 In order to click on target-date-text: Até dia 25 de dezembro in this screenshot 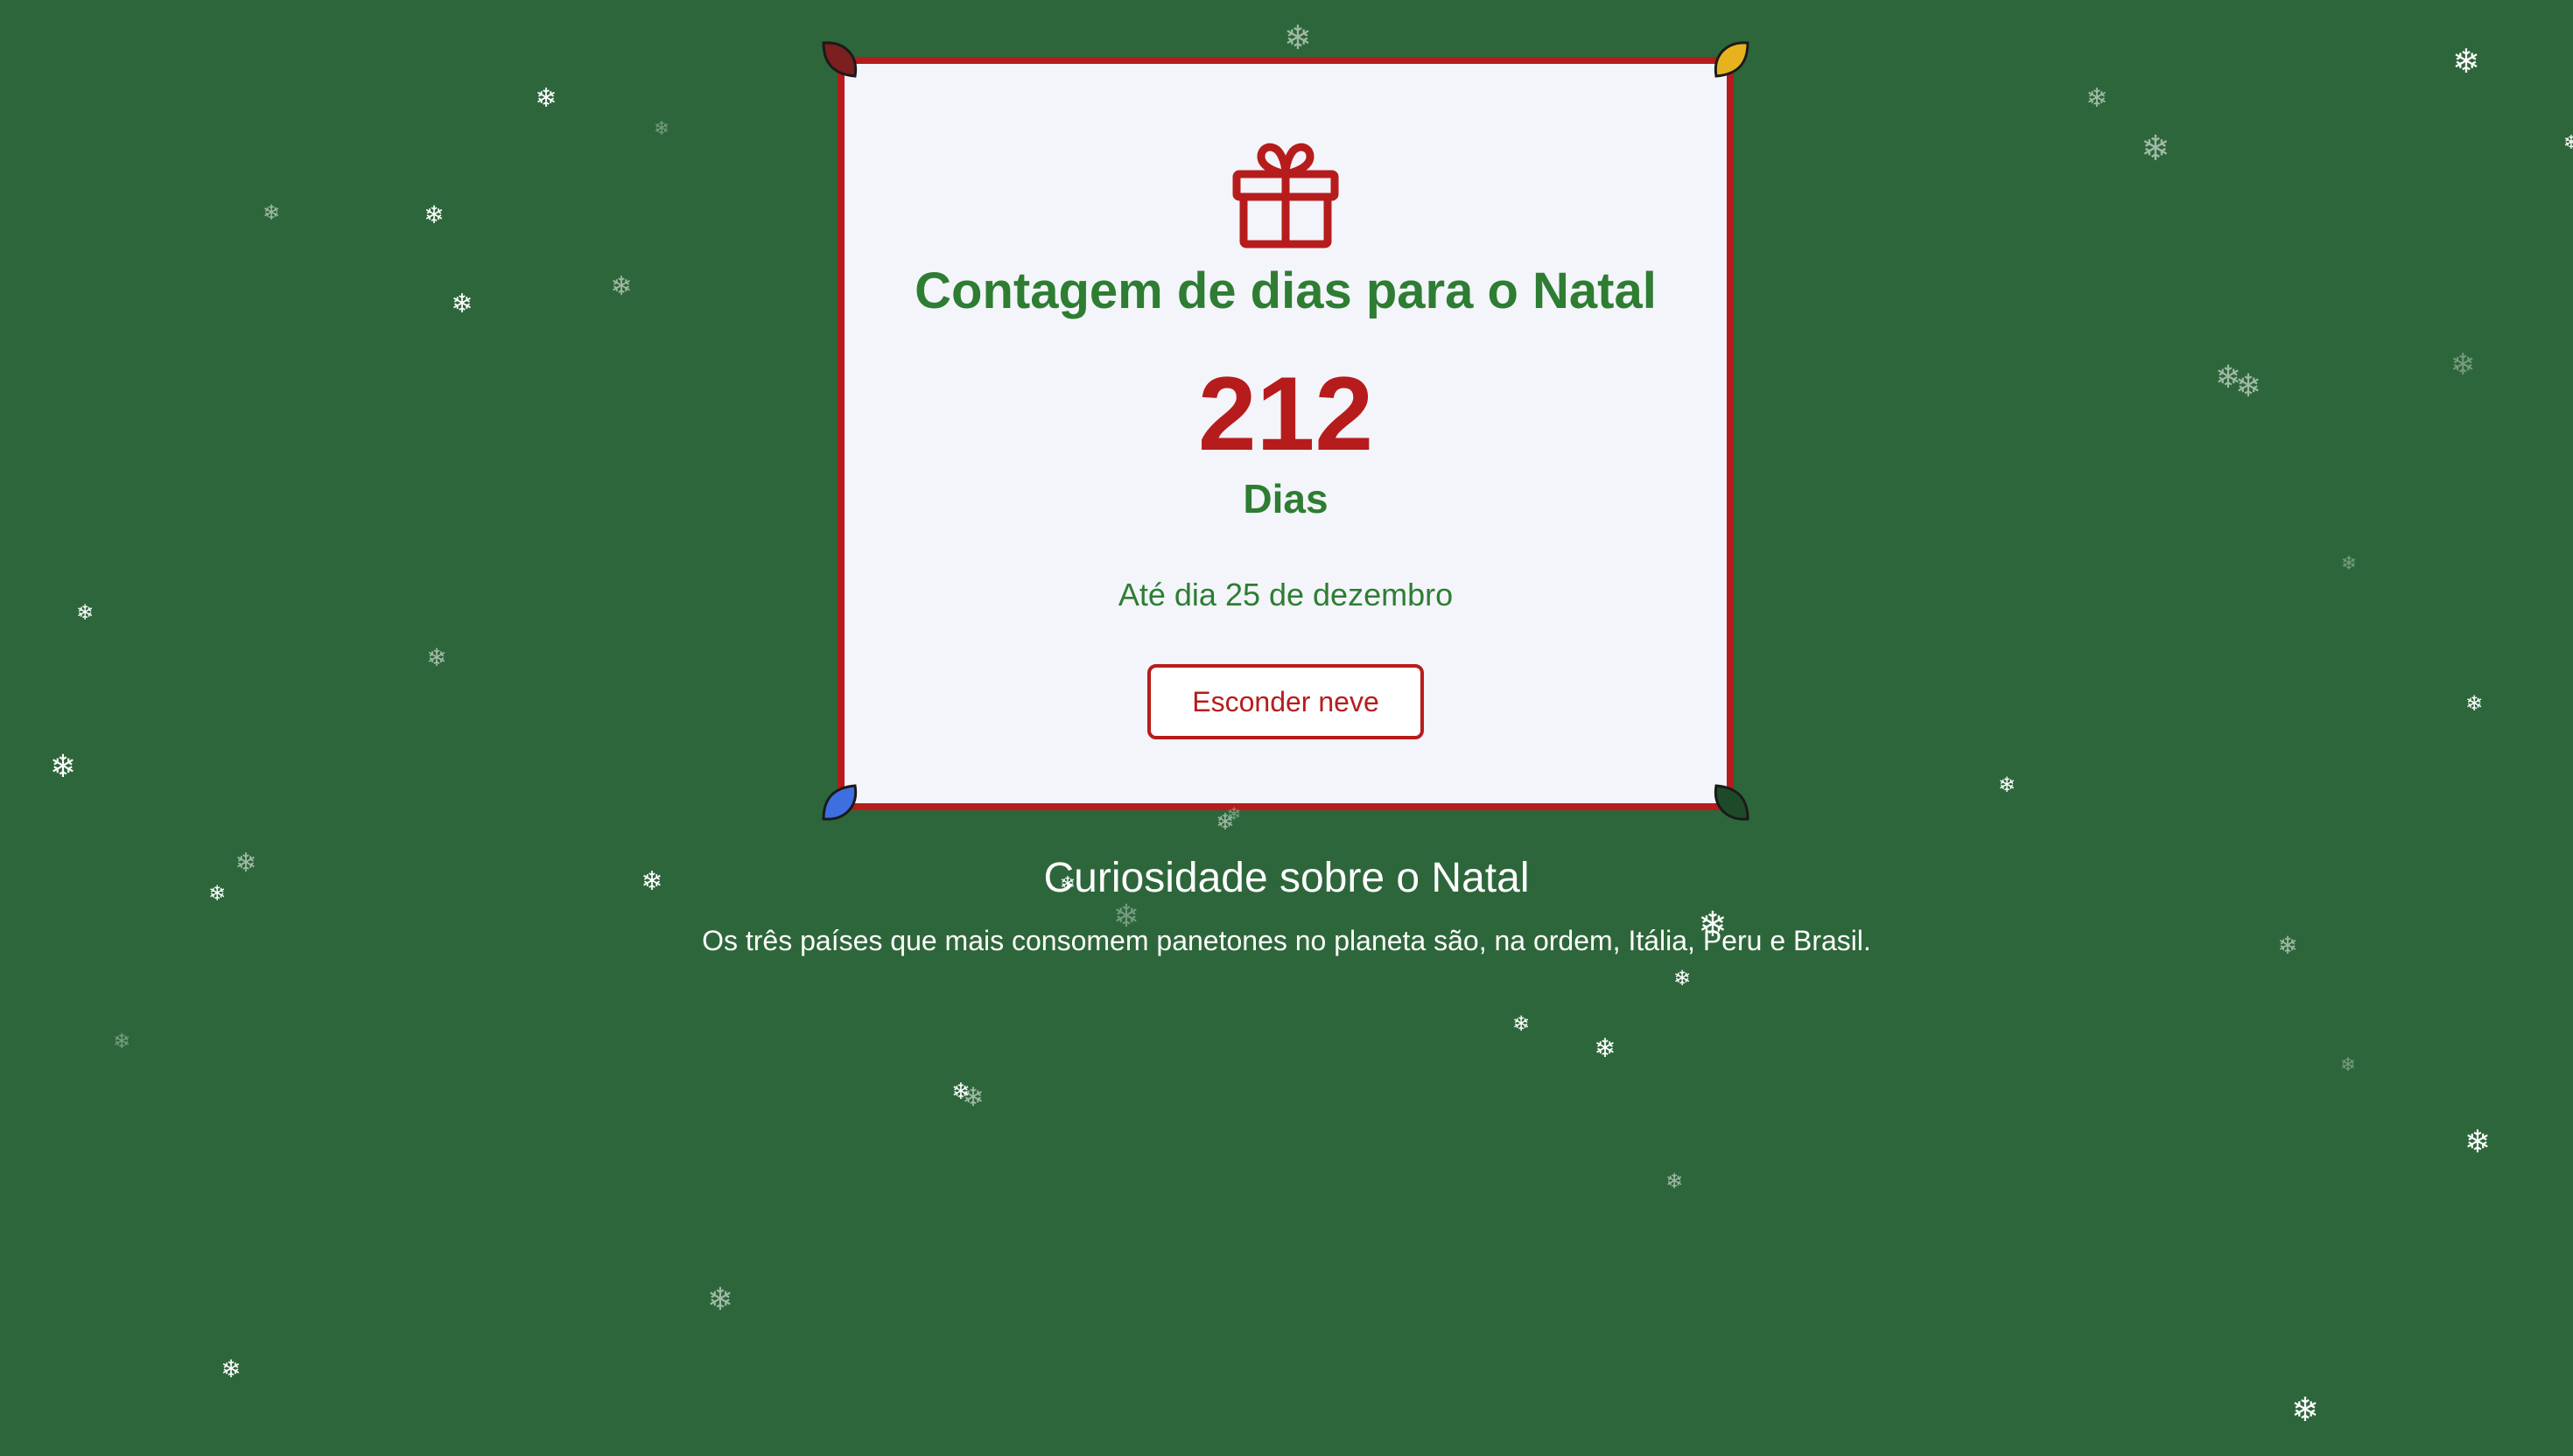, I will do `click(1286, 594)`.